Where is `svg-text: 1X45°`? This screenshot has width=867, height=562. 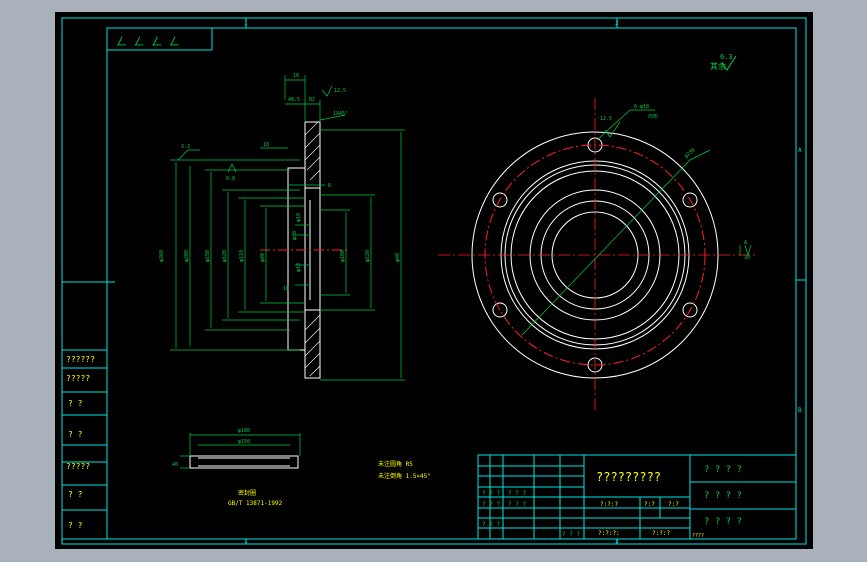 svg-text: 1X45° is located at coordinates (340, 114).